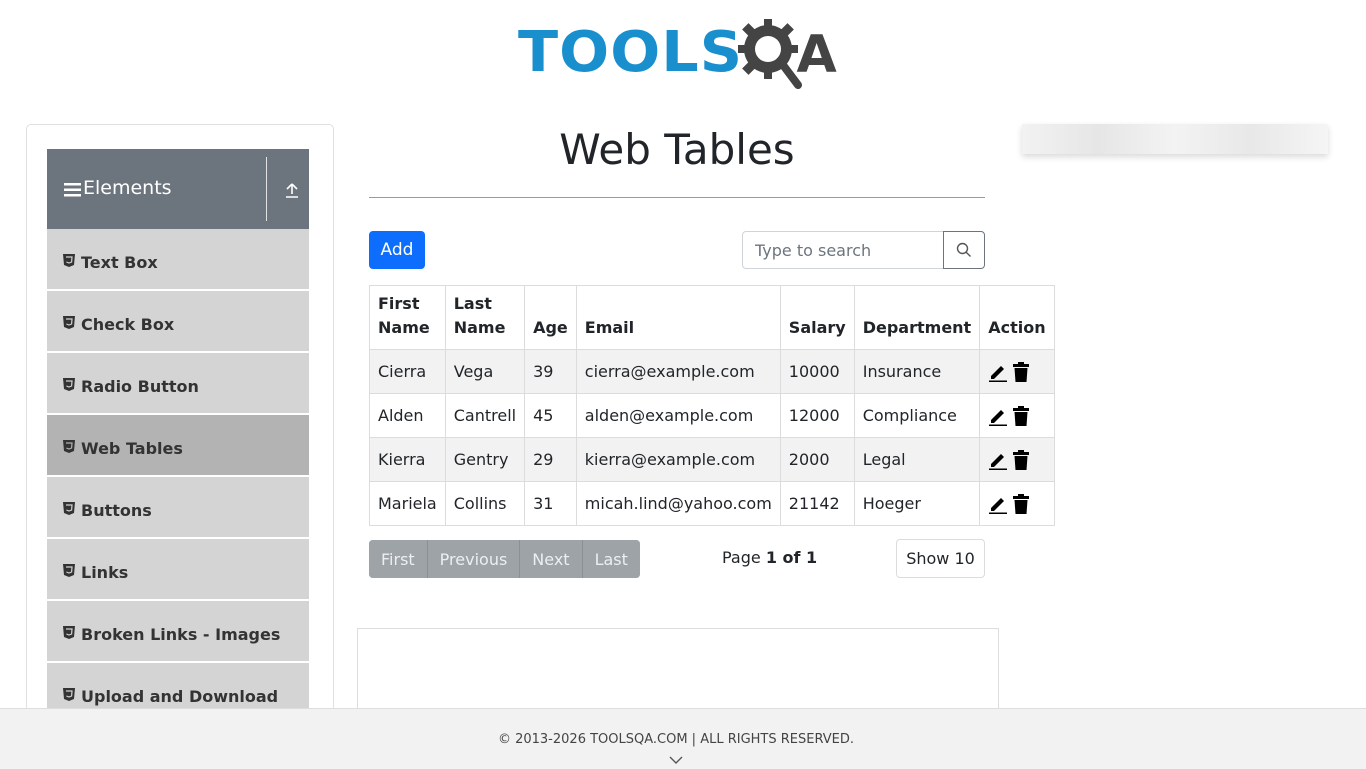  I want to click on cell-salary: 12000, so click(817, 415).